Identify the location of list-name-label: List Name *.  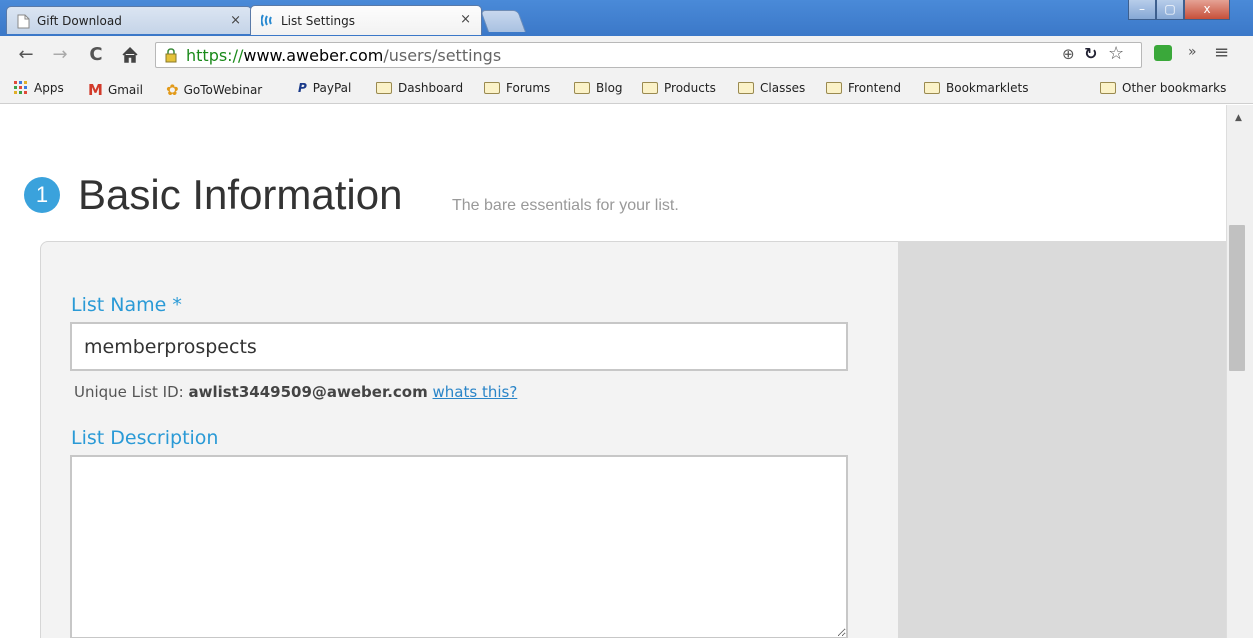
(126, 305).